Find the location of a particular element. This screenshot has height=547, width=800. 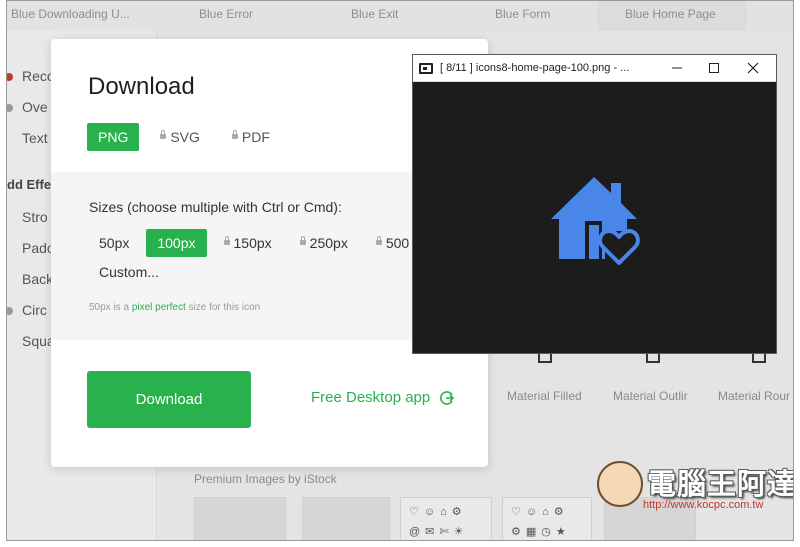

sidebar-item: Reco is located at coordinates (38, 76).